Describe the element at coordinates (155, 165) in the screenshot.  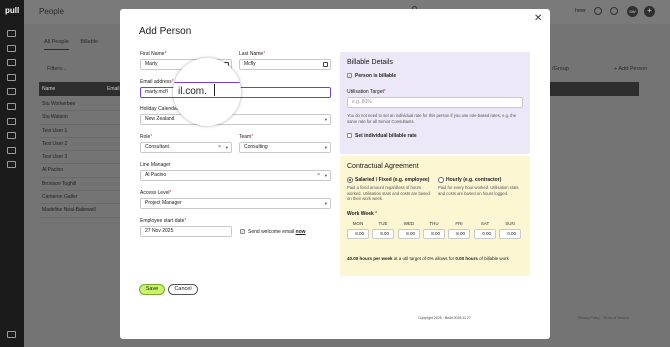
I see `line-manager-label: Line Manager` at that location.